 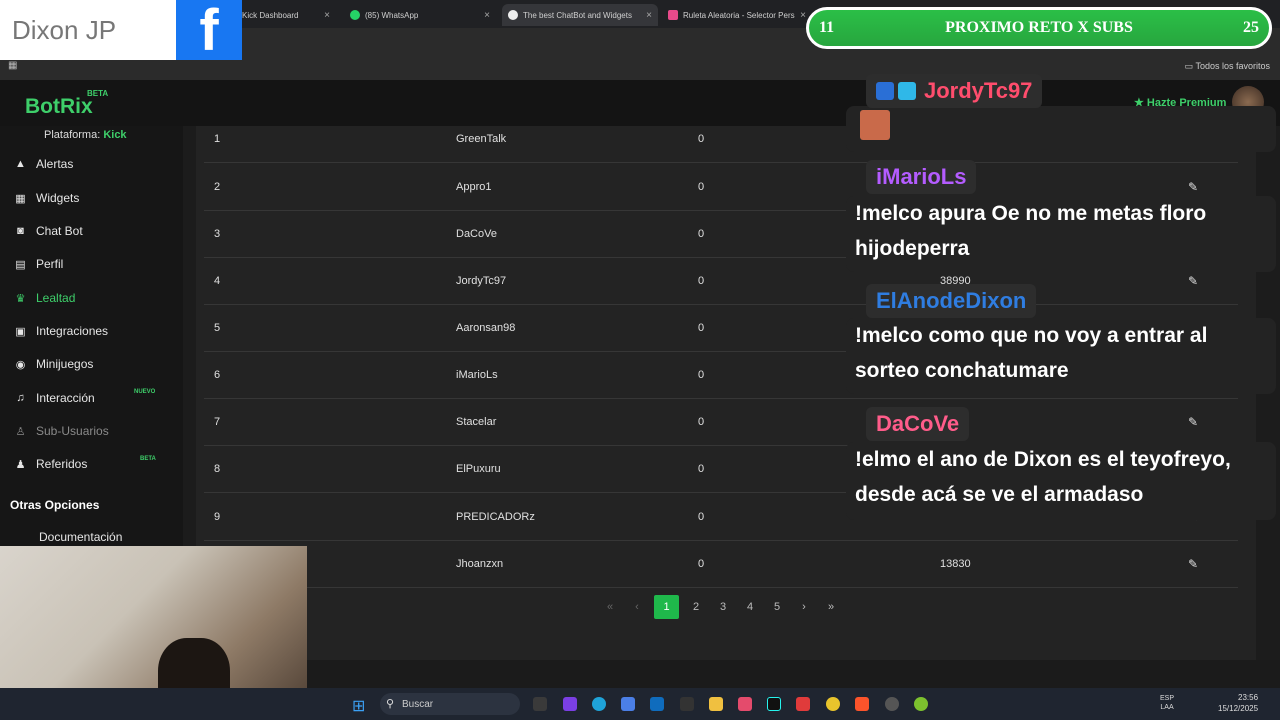 I want to click on chat-username: JordyTc97, so click(x=954, y=91).